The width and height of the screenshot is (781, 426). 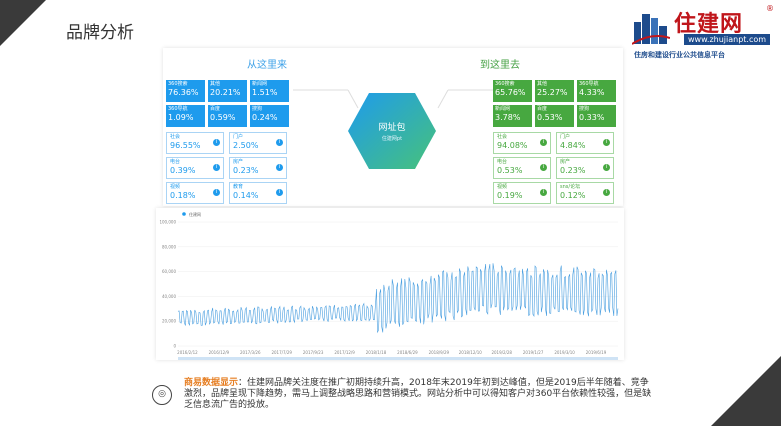 I want to click on to-section-title: 到这里去, so click(x=500, y=65).